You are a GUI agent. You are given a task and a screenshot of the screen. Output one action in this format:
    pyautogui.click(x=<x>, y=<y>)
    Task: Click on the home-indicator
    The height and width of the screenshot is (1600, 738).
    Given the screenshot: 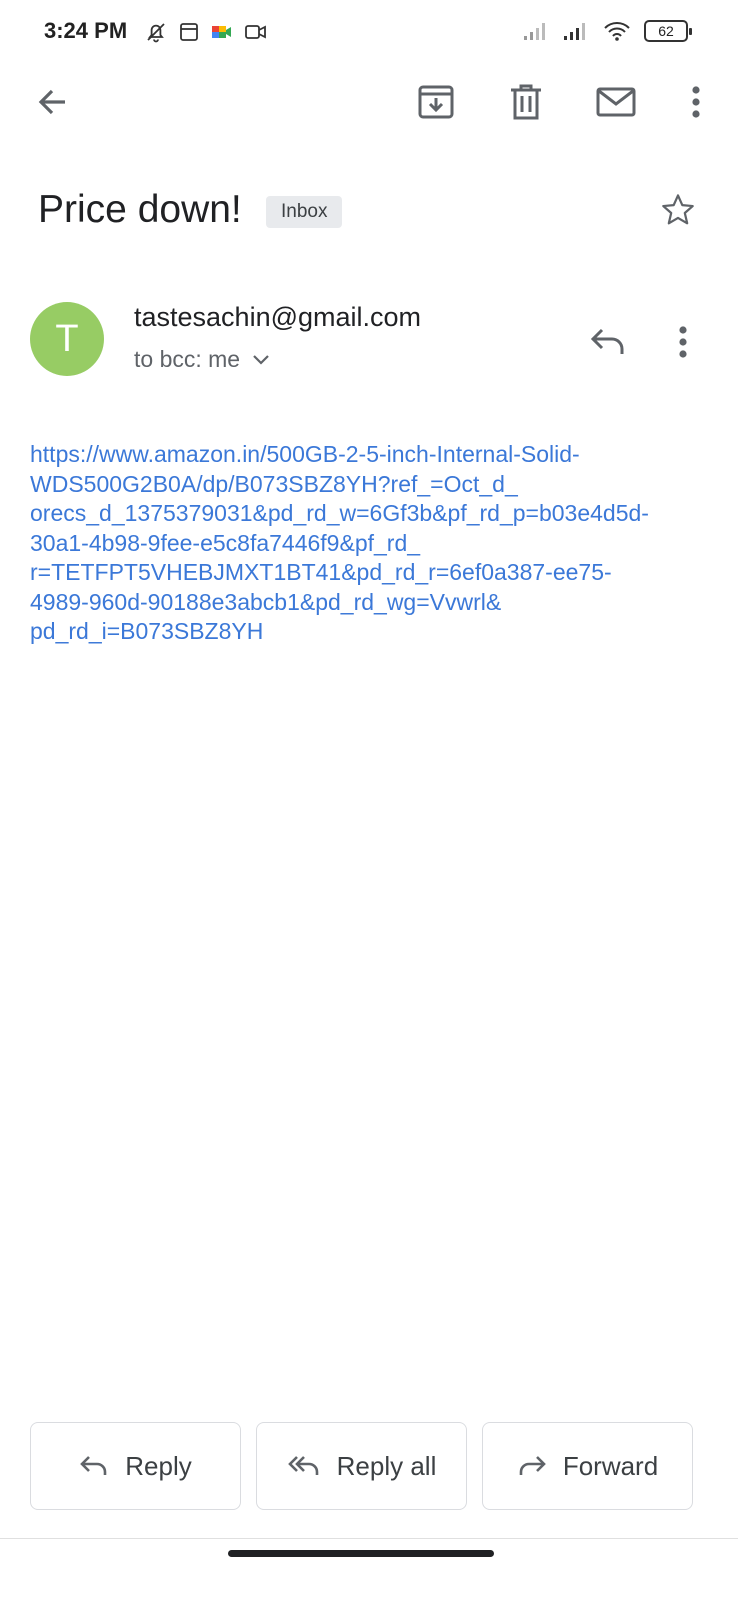 What is the action you would take?
    pyautogui.click(x=361, y=1553)
    